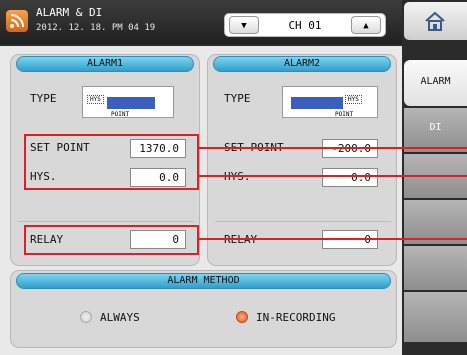 The image size is (467, 355). Describe the element at coordinates (237, 177) in the screenshot. I see `alarm2-hys-label: HYS.` at that location.